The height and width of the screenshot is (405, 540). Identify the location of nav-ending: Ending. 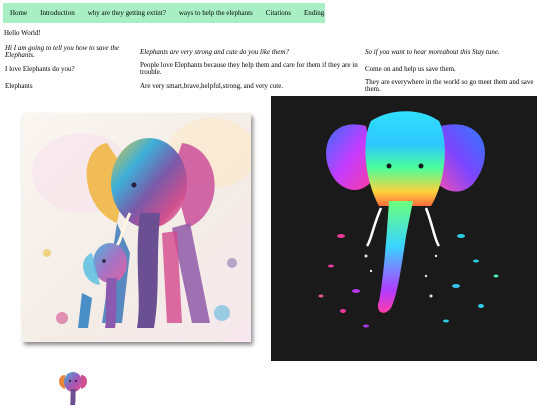
(314, 13).